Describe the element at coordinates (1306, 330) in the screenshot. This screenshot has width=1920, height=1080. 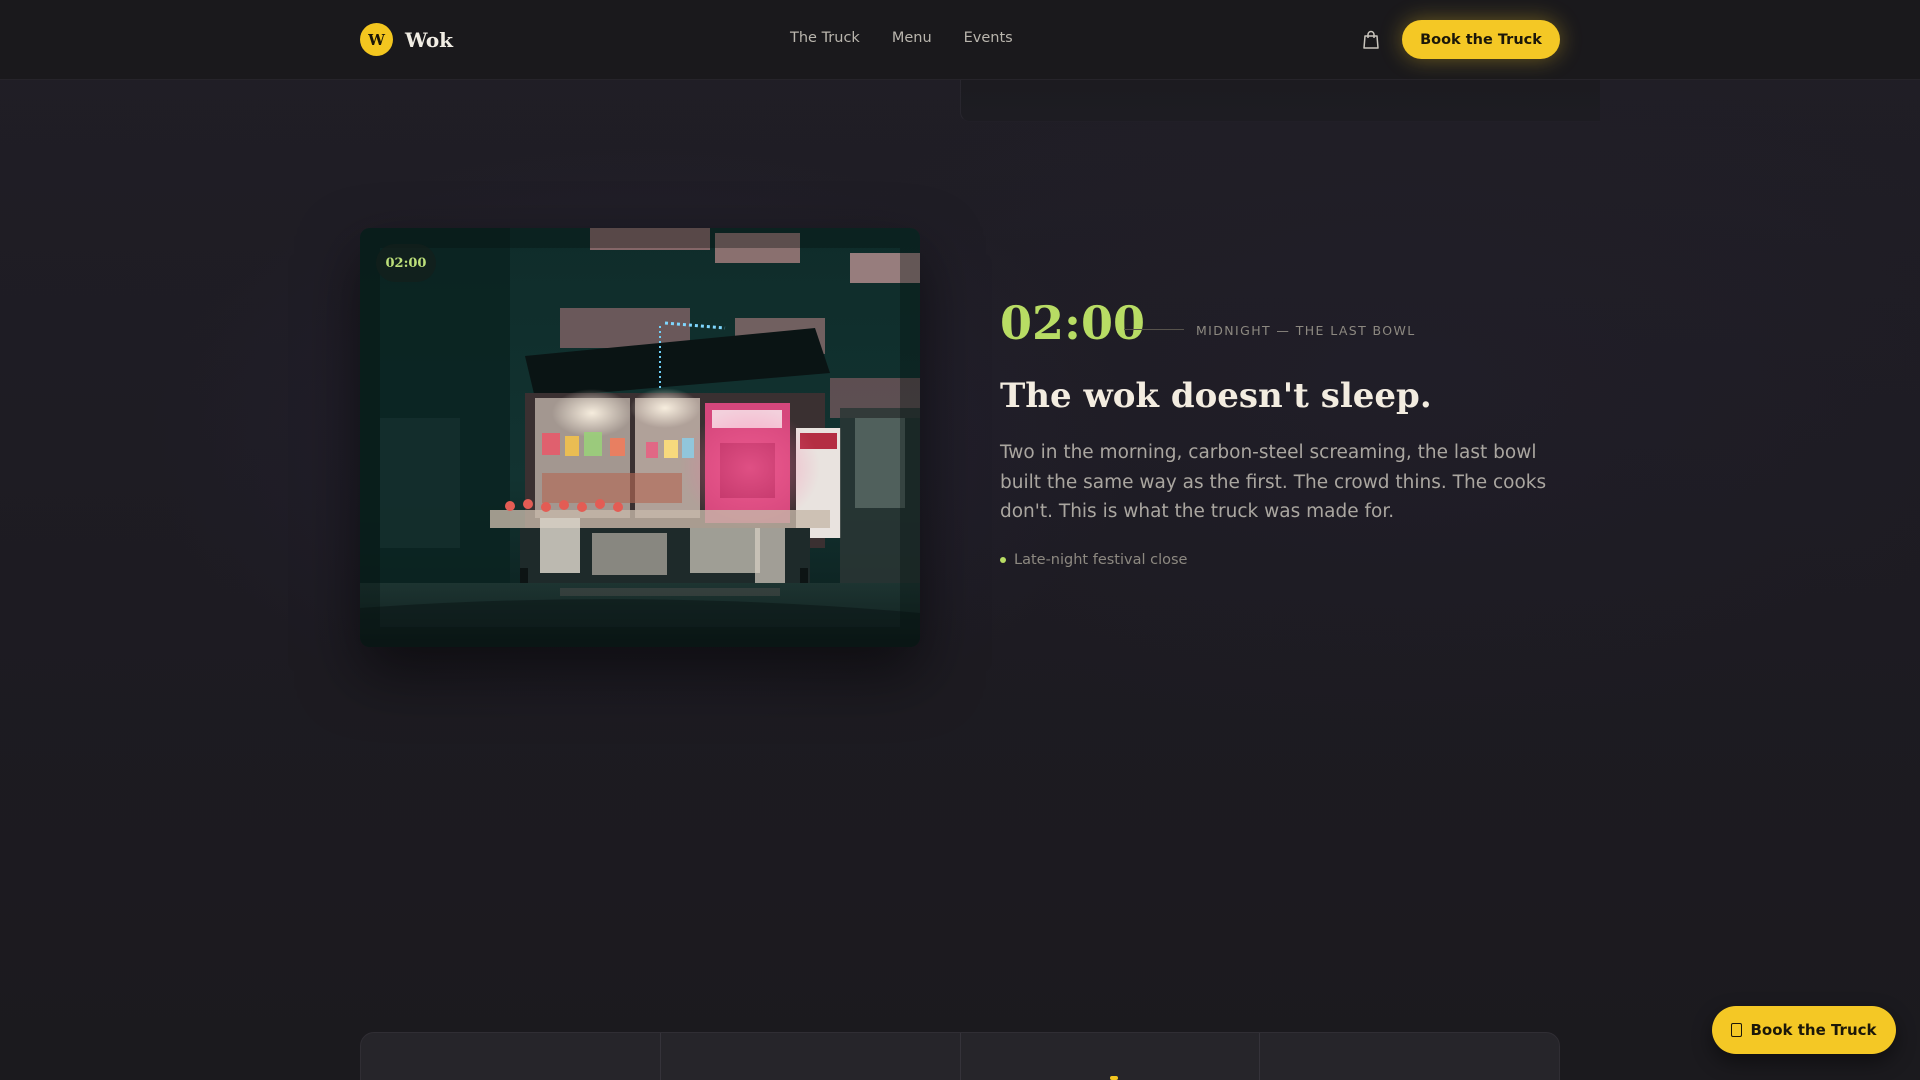
I see `time-caption: MIDNIGHT — THE LAST BOWL` at that location.